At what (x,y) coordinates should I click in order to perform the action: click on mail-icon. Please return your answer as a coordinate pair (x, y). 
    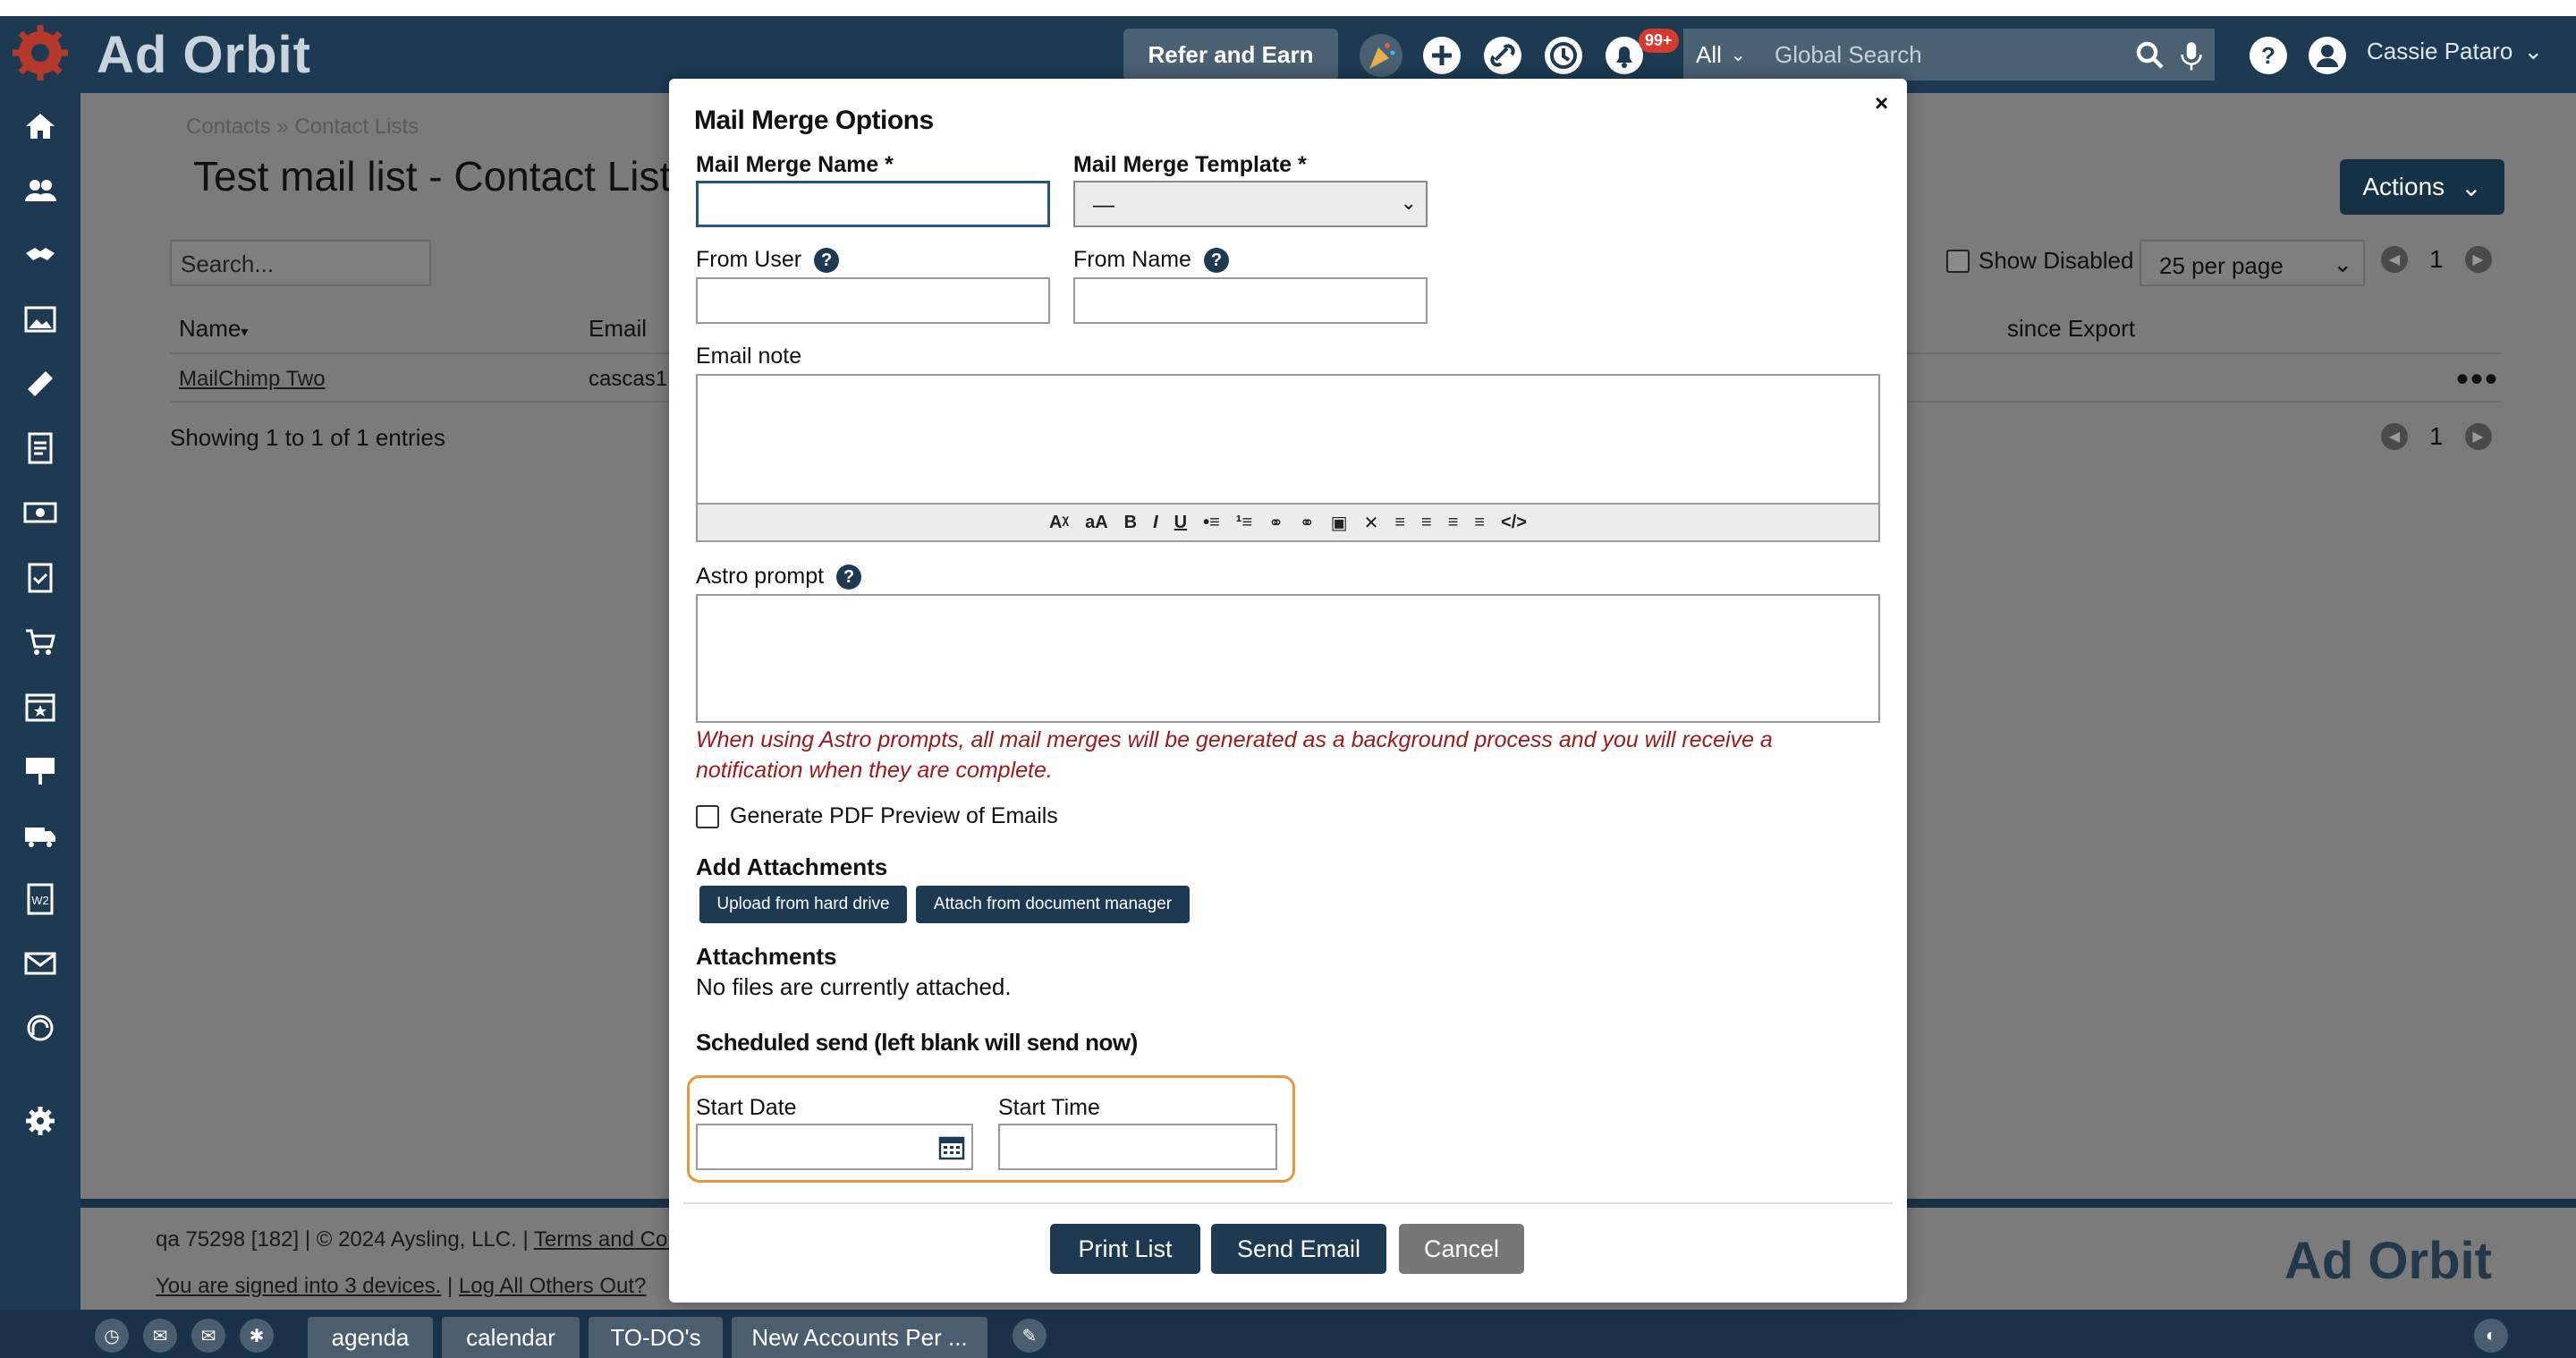
    Looking at the image, I should click on (40, 963).